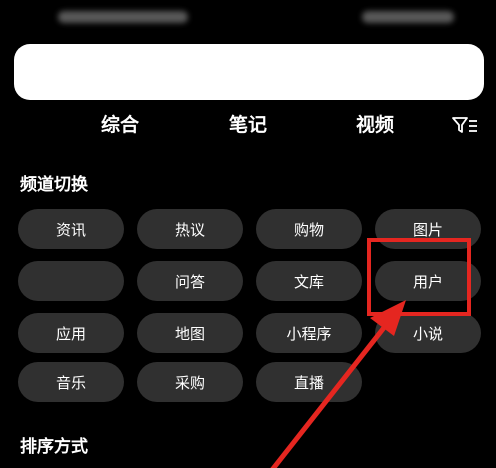 The image size is (496, 468). What do you see at coordinates (71, 229) in the screenshot?
I see `channel-chip-news: 资讯` at bounding box center [71, 229].